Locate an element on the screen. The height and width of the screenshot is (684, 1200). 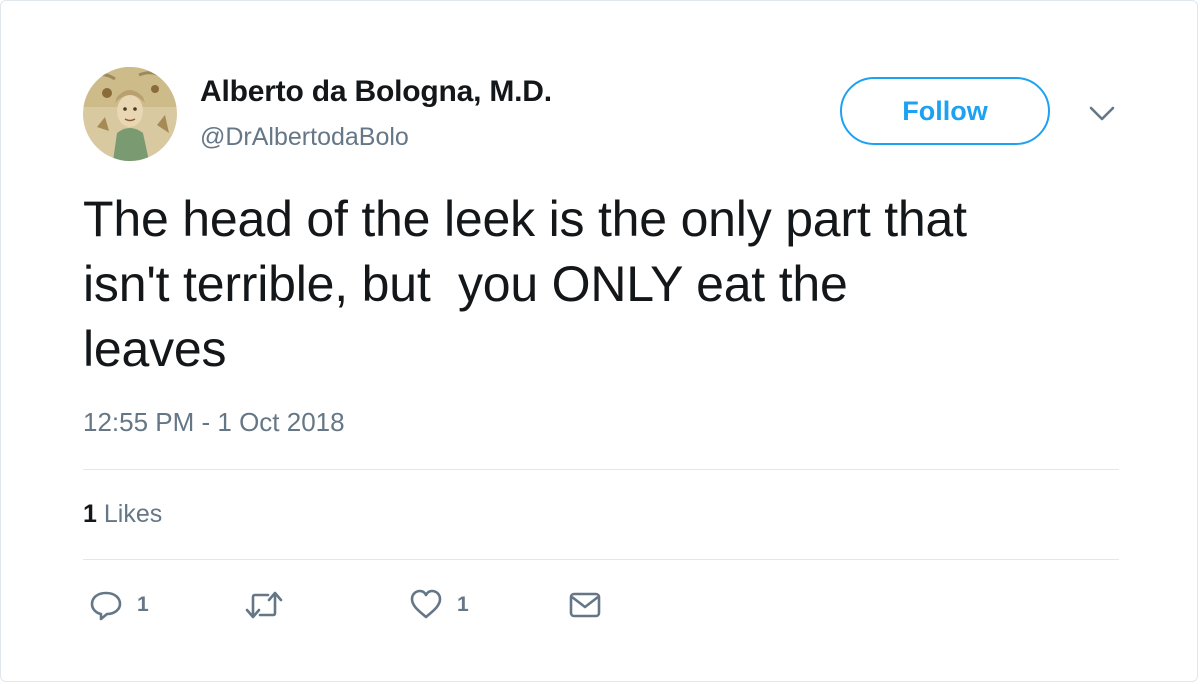
reply-count: 1 is located at coordinates (143, 604).